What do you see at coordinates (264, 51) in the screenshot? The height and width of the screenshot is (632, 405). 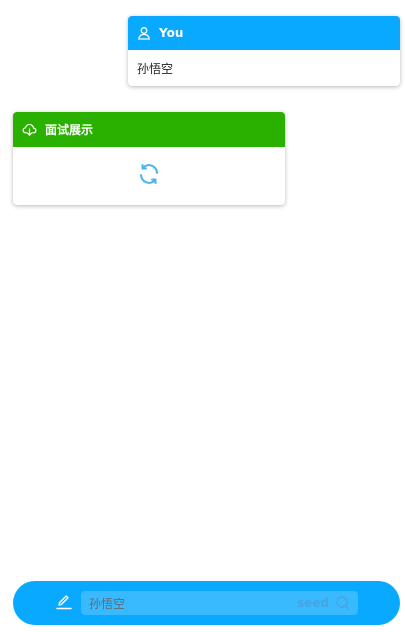 I see `user-message-card: You 孙悟空` at bounding box center [264, 51].